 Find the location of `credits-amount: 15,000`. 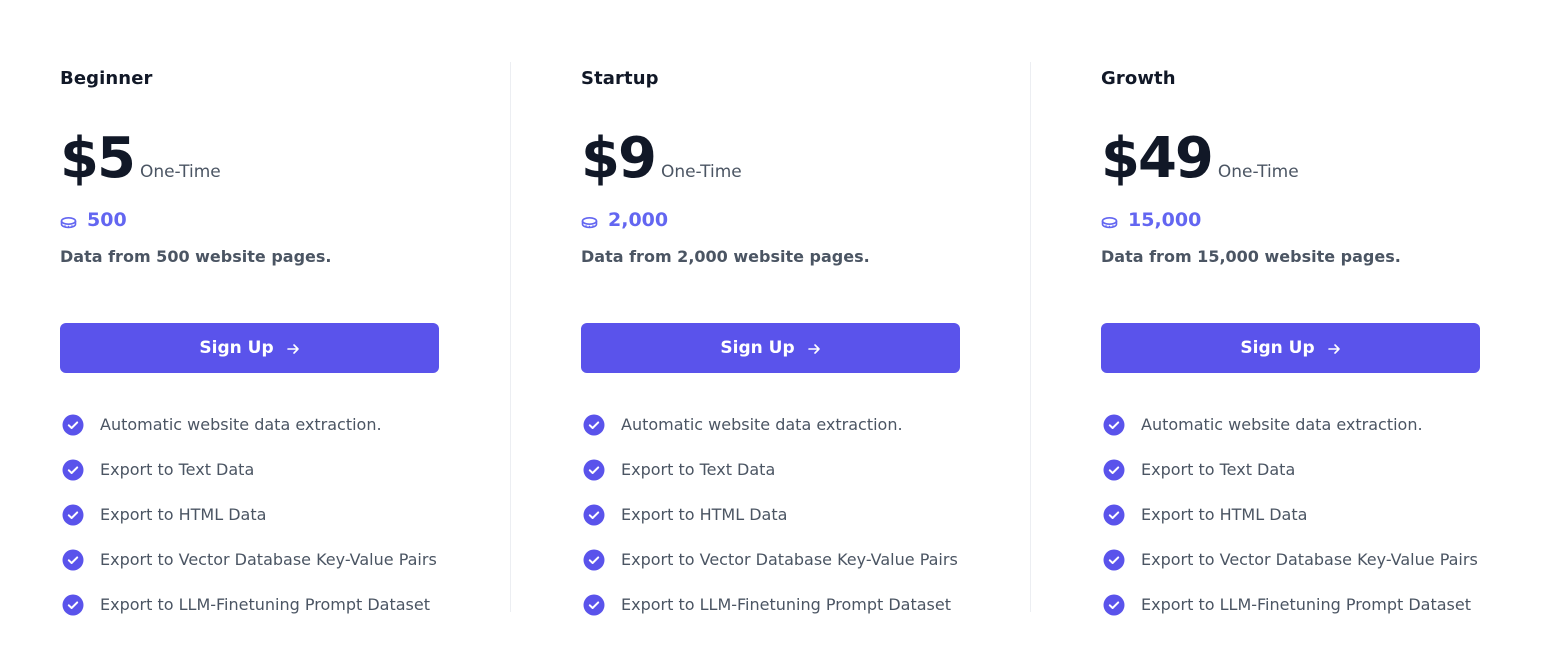

credits-amount: 15,000 is located at coordinates (1165, 220).